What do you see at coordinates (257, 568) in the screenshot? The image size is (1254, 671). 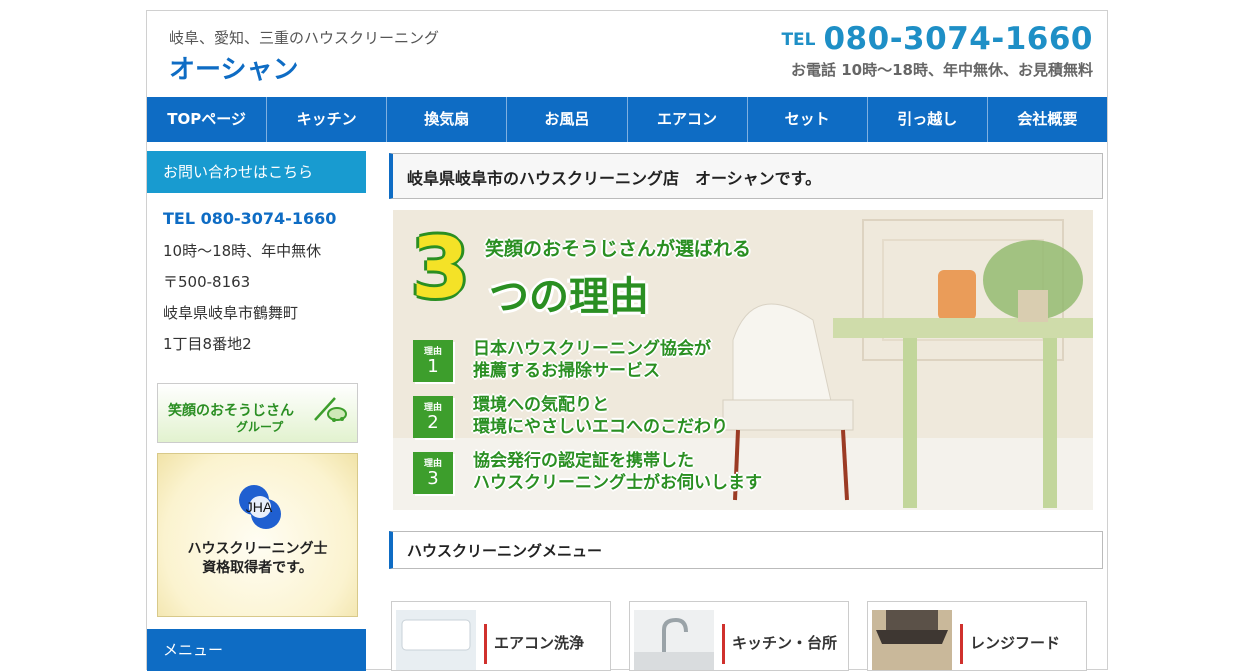 I see `jha-line-2: 資格取得者です。` at bounding box center [257, 568].